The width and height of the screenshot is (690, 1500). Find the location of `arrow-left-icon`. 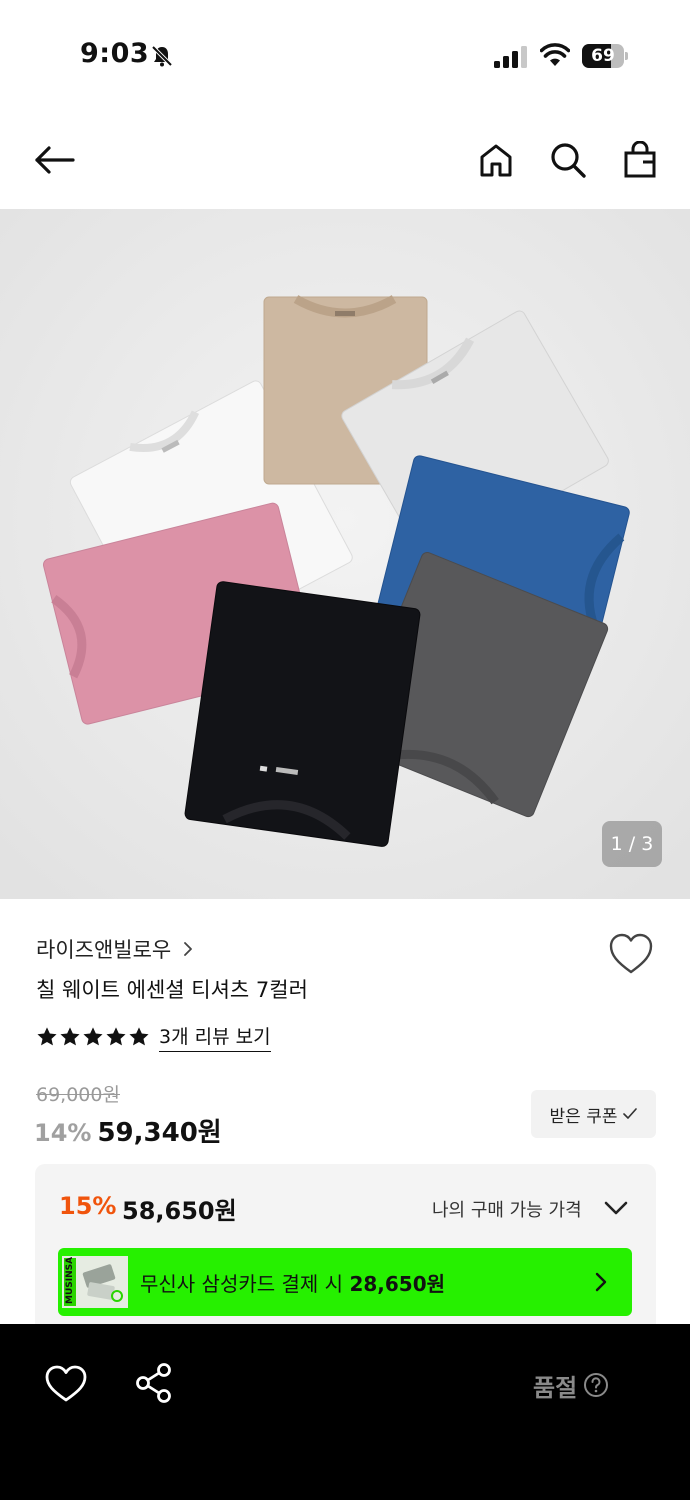

arrow-left-icon is located at coordinates (55, 160).